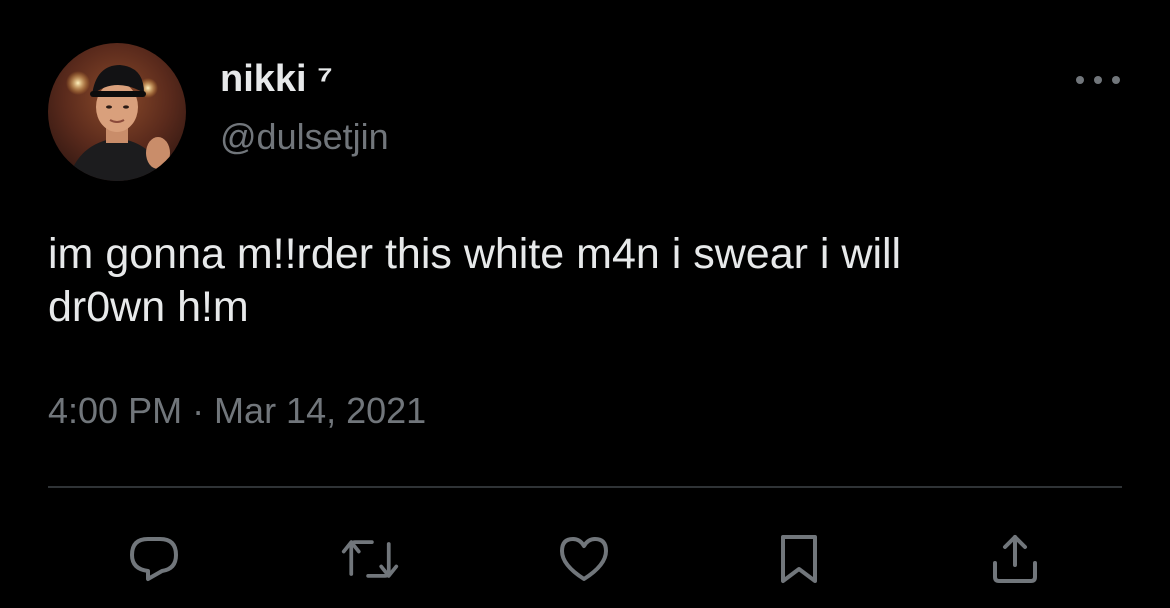 This screenshot has width=1170, height=608. I want to click on more-horizontal-icon, so click(1098, 80).